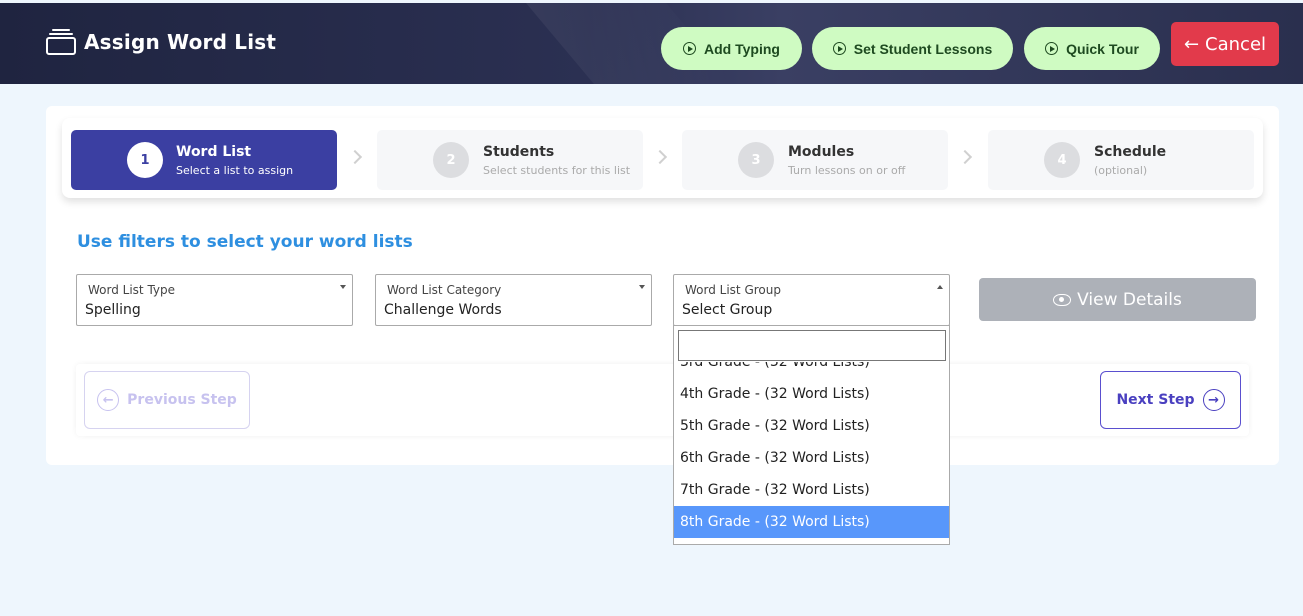 The height and width of the screenshot is (616, 1303). What do you see at coordinates (811, 490) in the screenshot?
I see `dropdown-option: 7th Grade - (32 Word Lists)` at bounding box center [811, 490].